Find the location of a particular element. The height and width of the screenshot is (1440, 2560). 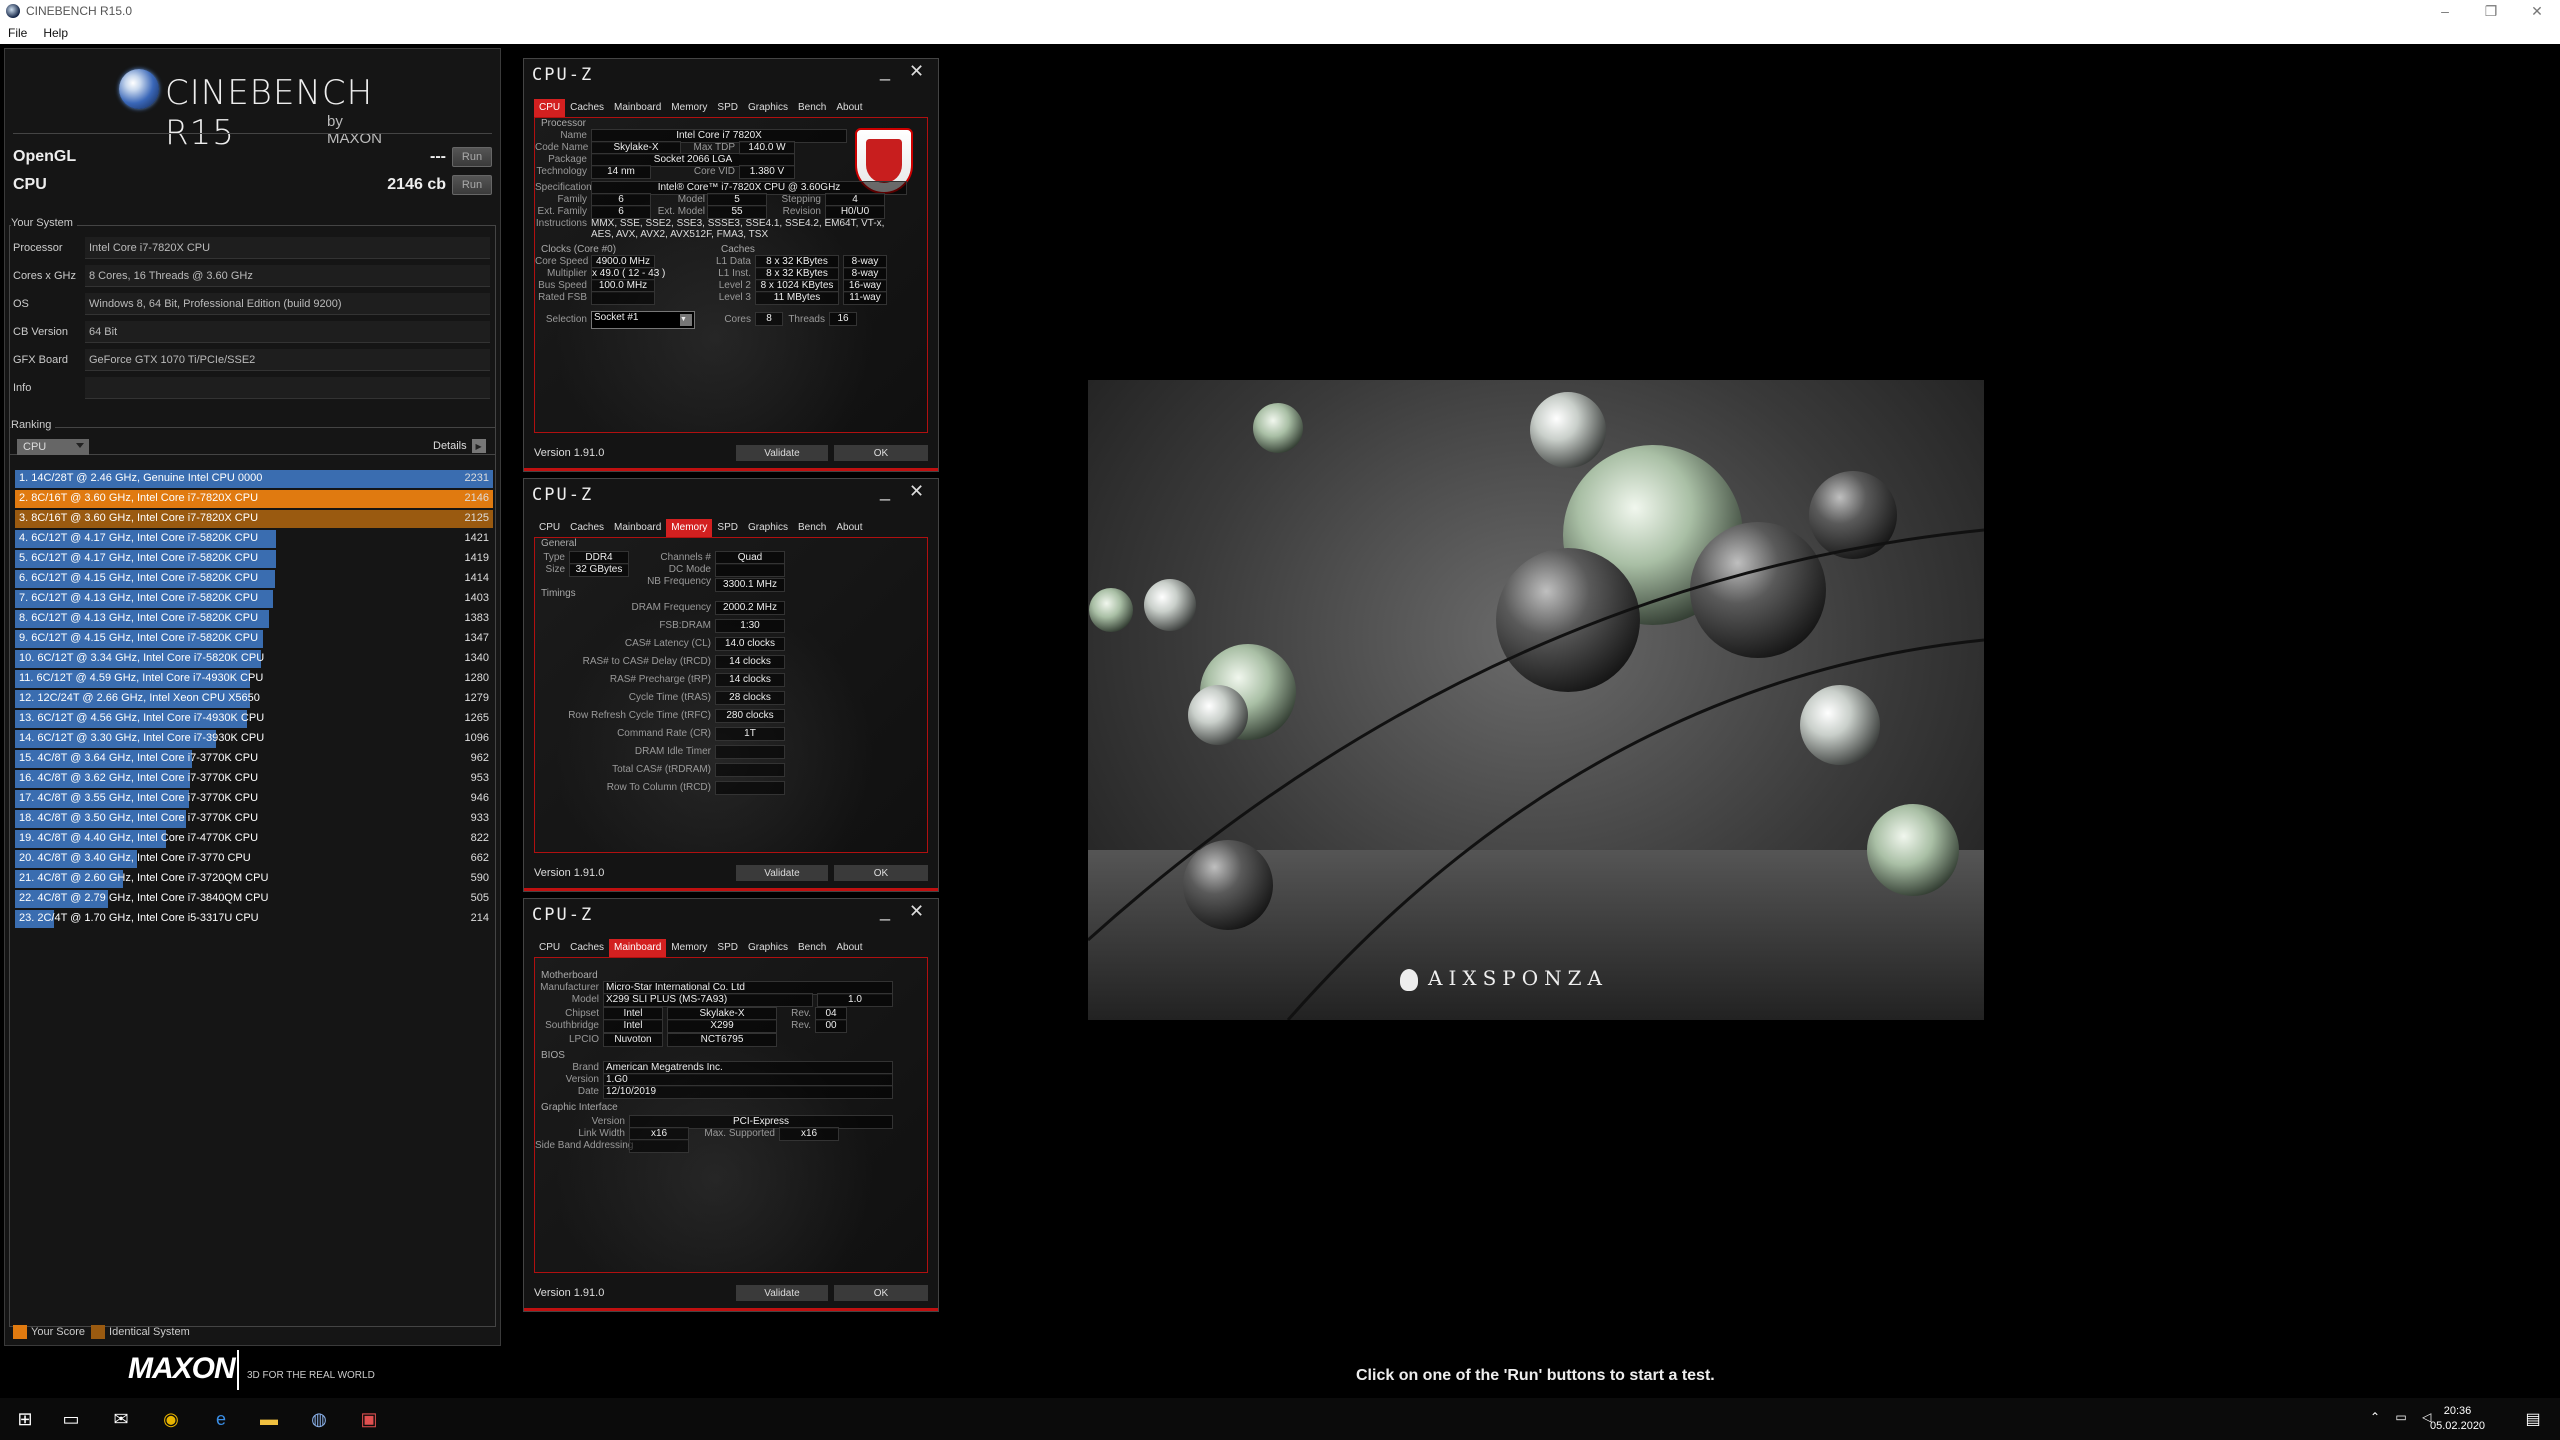

system-tray: ⌃ ▭ ◁ is located at coordinates (2403, 1417).